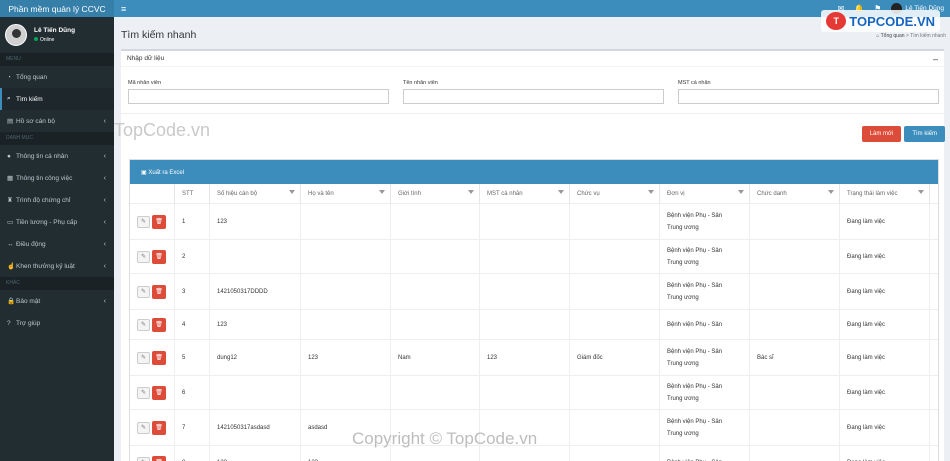 Image resolution: width=950 pixels, height=461 pixels. I want to click on table-cell-actions: ✎🗑, so click(152, 357).